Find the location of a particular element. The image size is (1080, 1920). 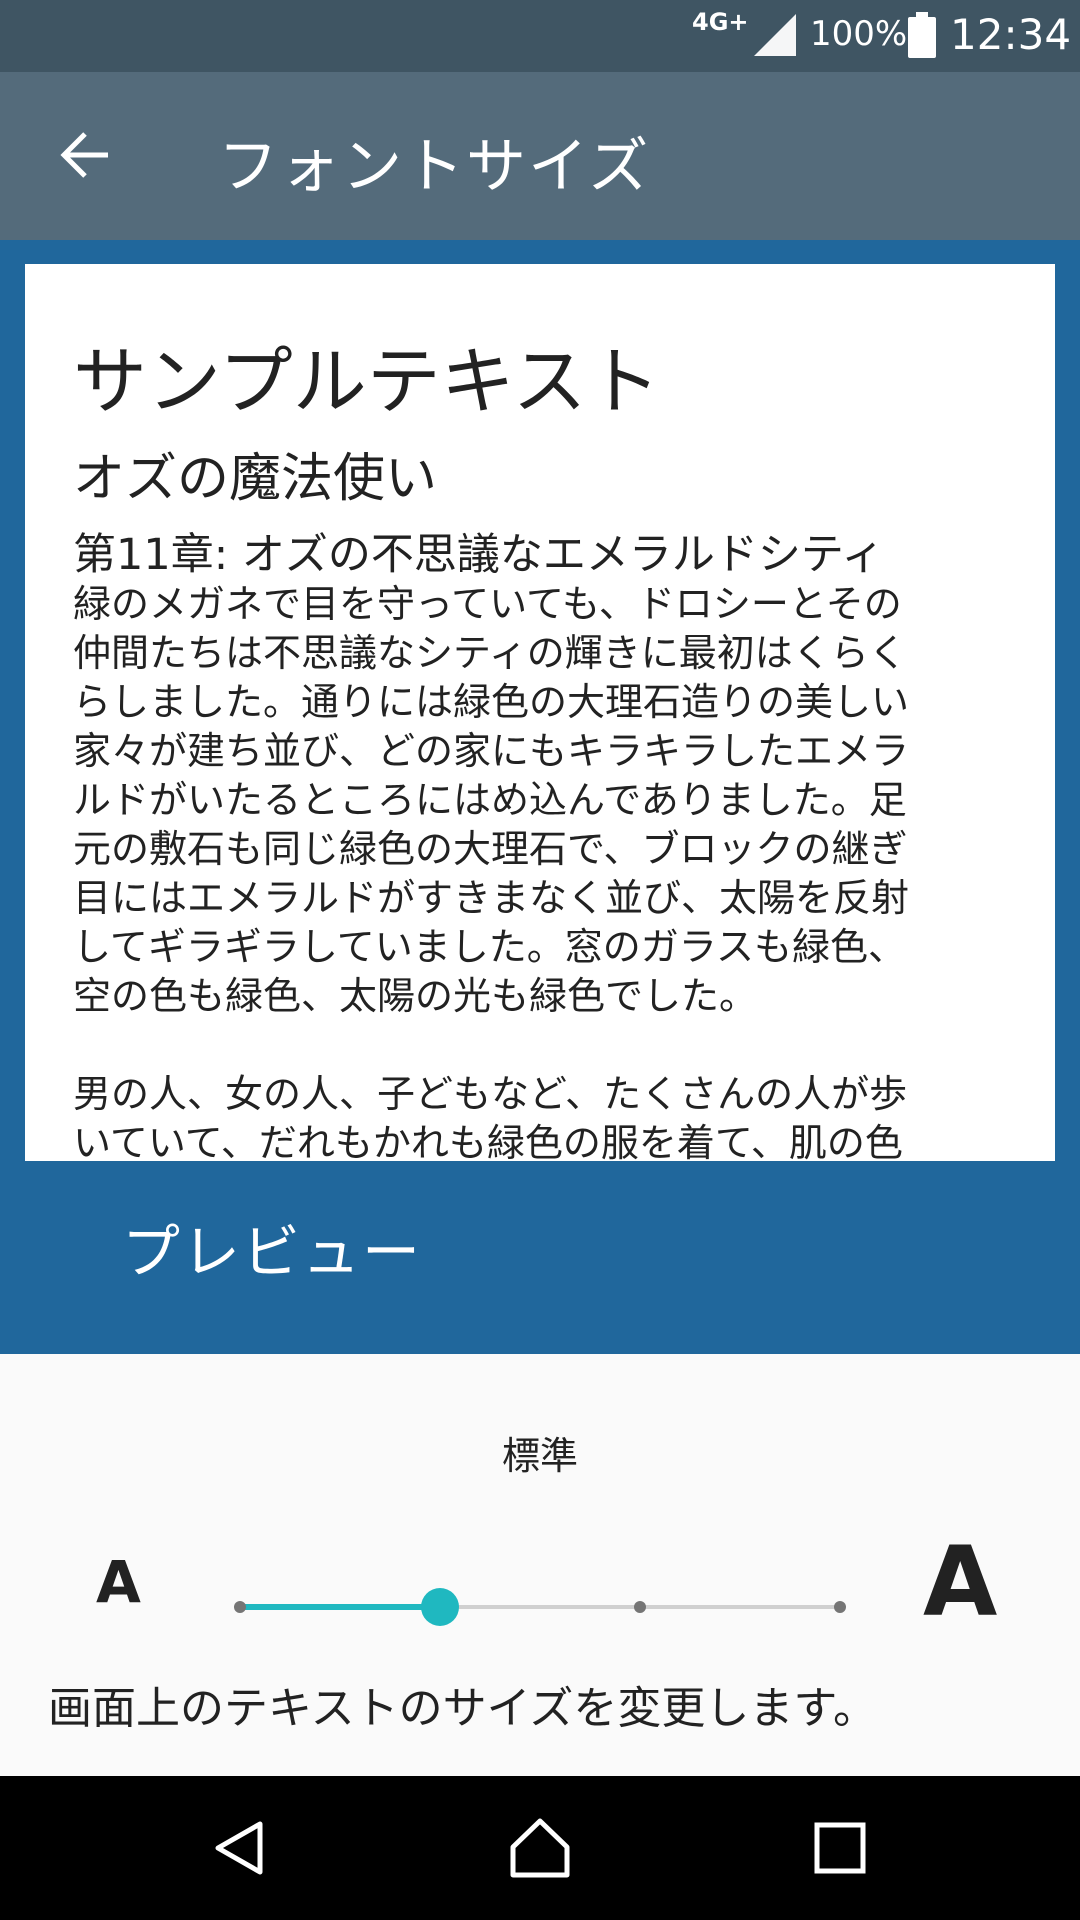

preview-body-line: 仲間たちは不思議なシティの輝きに最初はくらく is located at coordinates (490, 653).